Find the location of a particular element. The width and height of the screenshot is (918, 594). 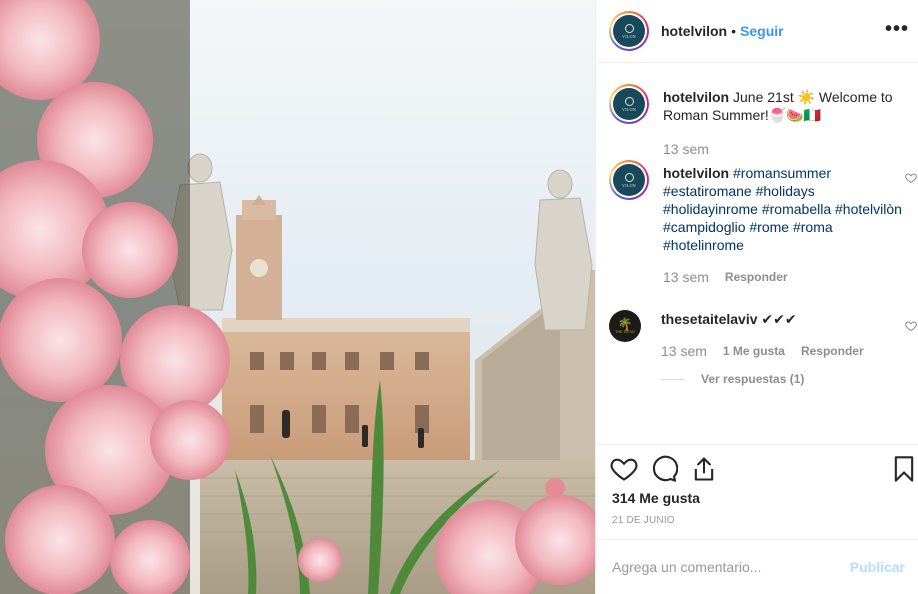

username-link: hotelvilon is located at coordinates (694, 31).